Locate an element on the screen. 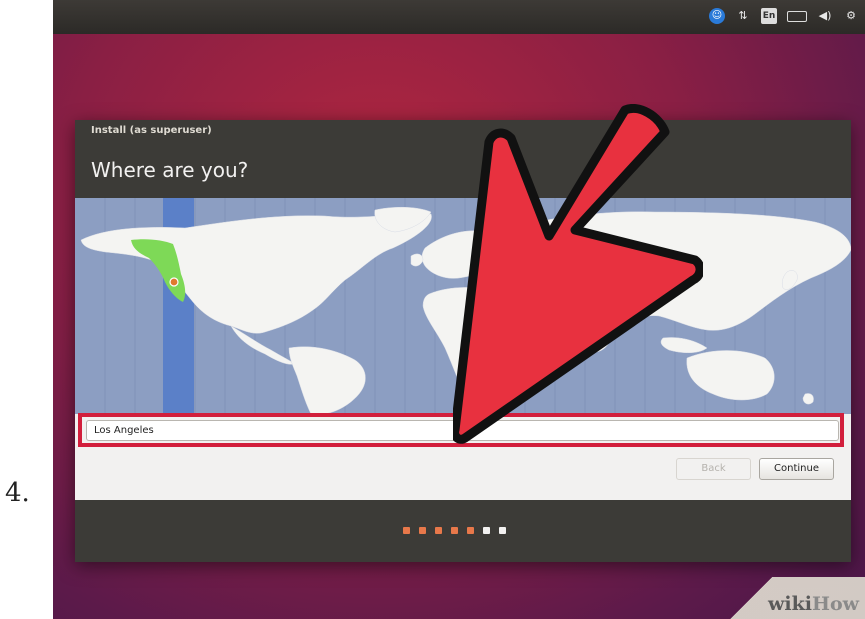 Image resolution: width=865 pixels, height=619 pixels. watermark-brand-a: wiki is located at coordinates (790, 604).